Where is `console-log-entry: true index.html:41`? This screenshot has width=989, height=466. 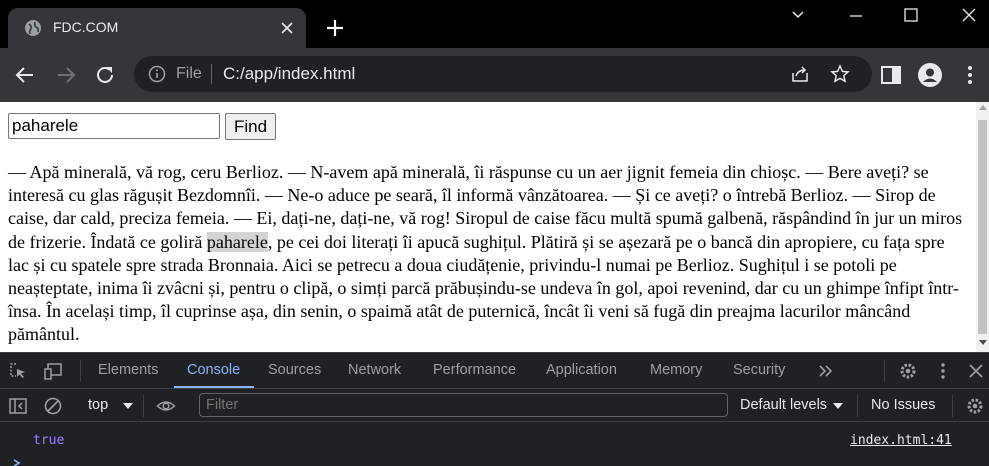 console-log-entry: true index.html:41 is located at coordinates (494, 440).